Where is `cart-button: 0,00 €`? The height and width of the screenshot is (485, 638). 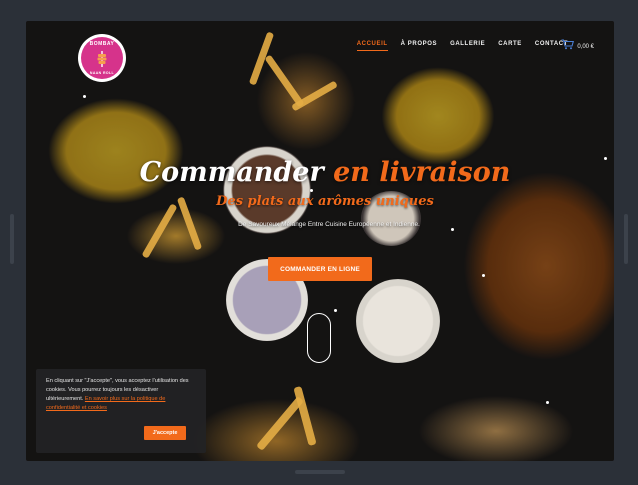
cart-button: 0,00 € is located at coordinates (577, 44).